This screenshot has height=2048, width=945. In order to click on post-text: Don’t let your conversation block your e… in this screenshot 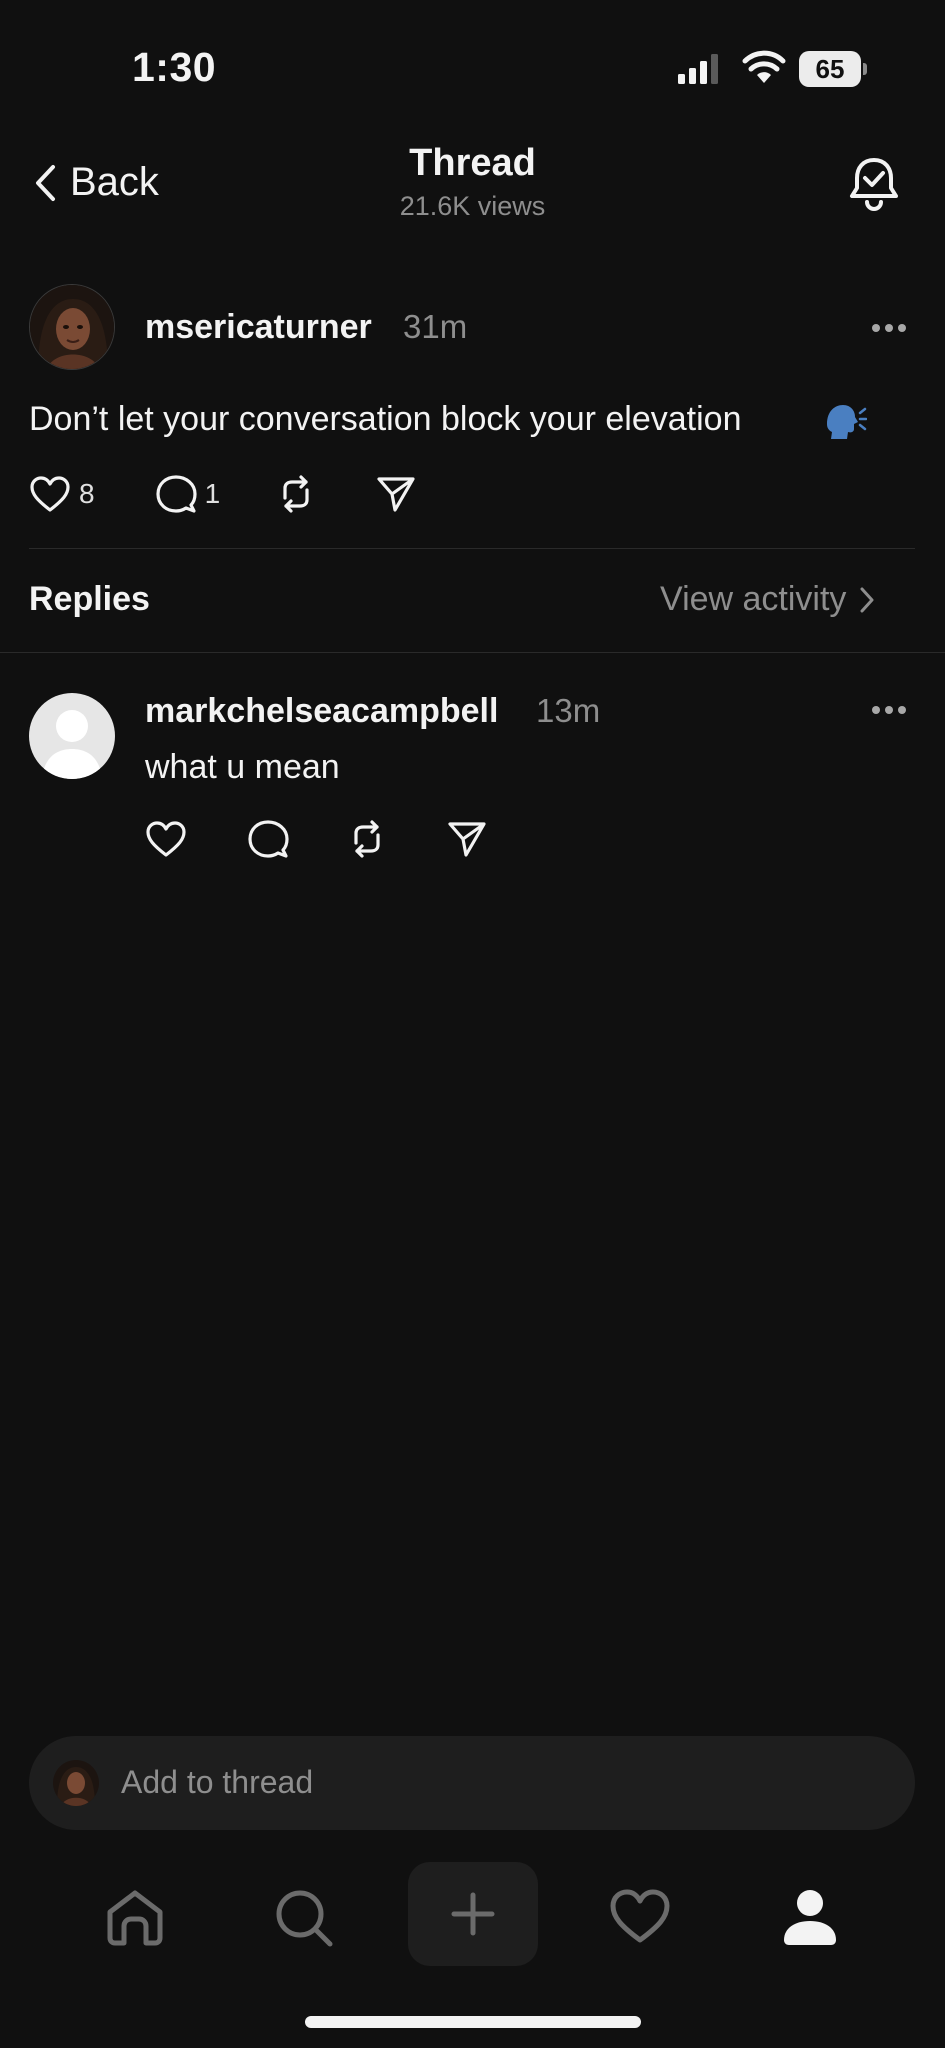, I will do `click(385, 419)`.